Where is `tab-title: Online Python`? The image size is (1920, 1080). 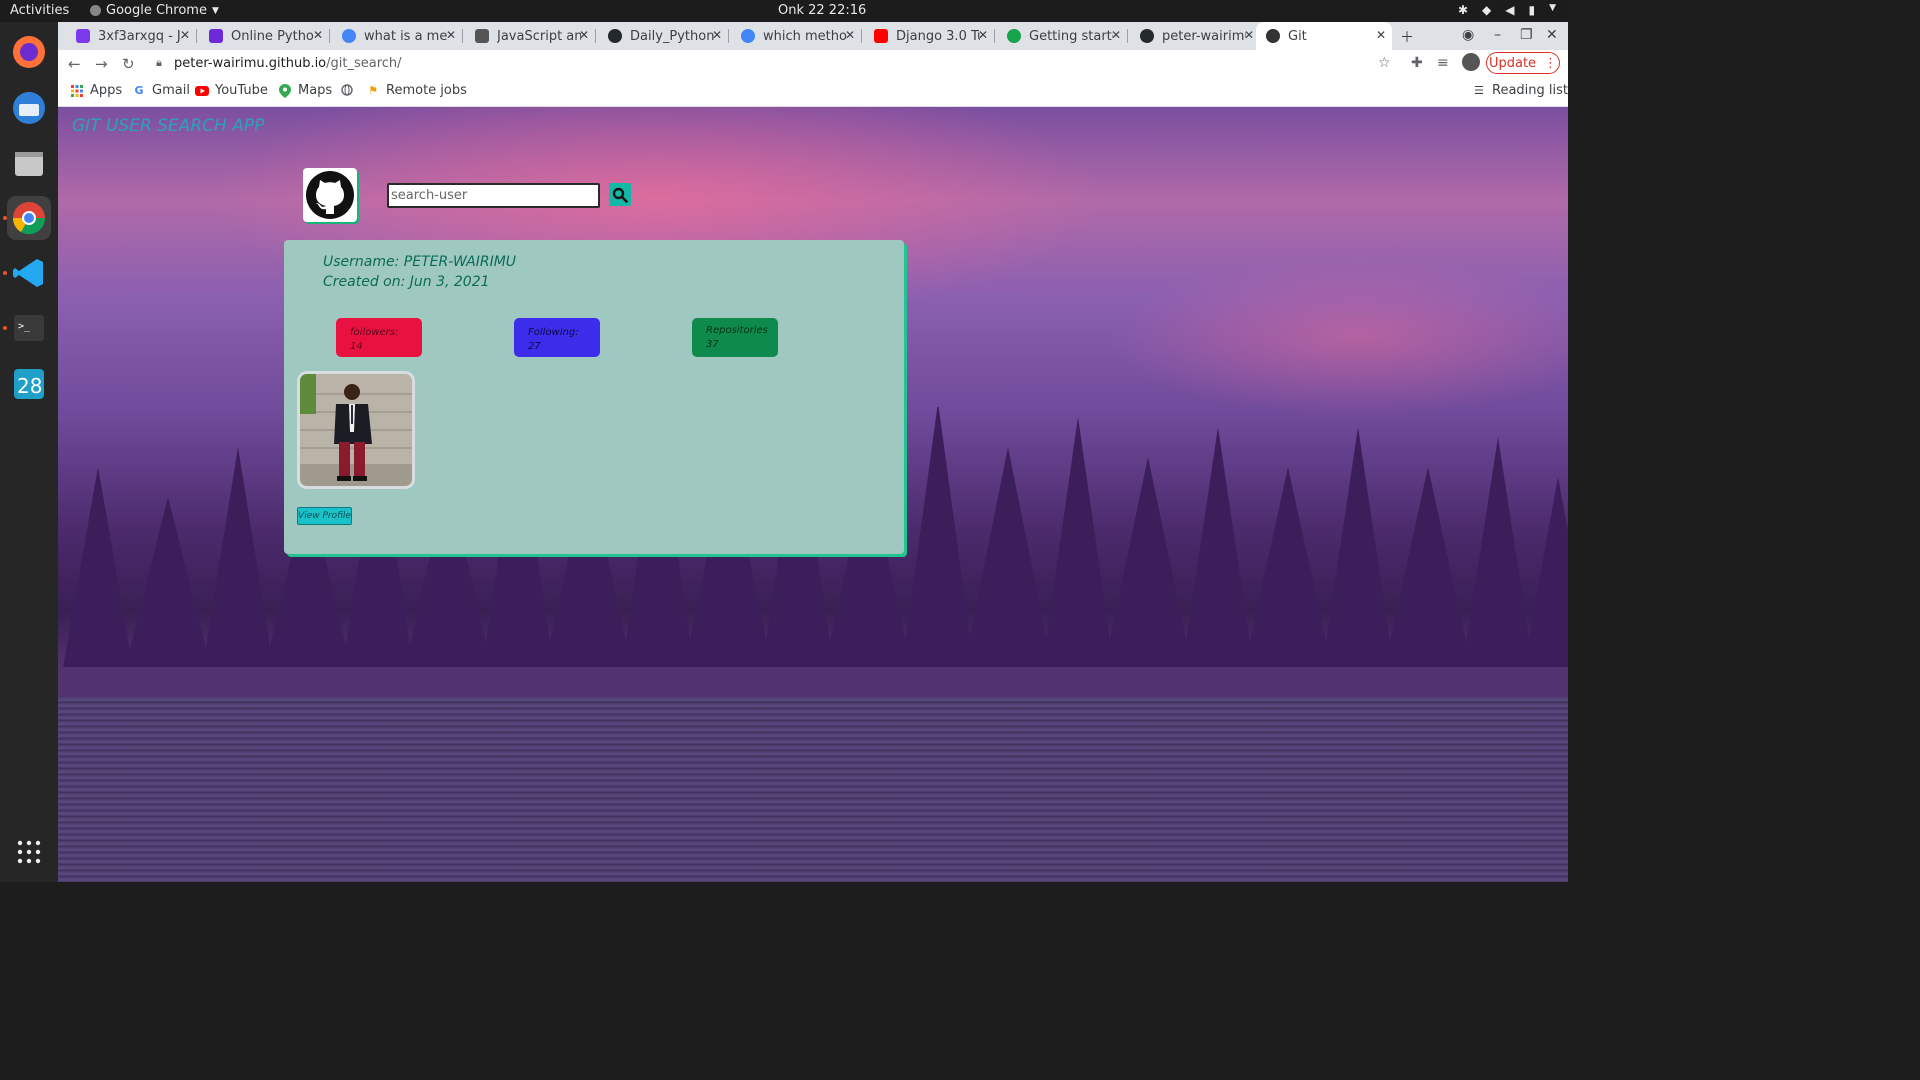
tab-title: Online Python is located at coordinates (273, 36).